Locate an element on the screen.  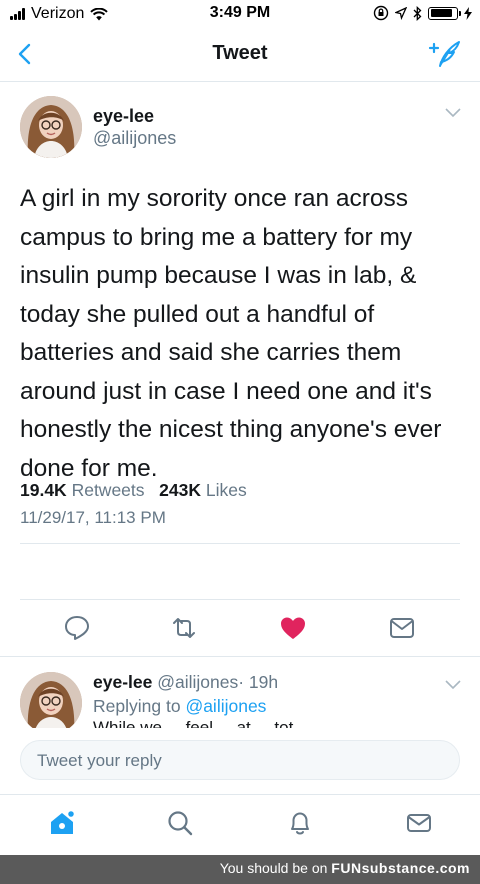
home-icon is located at coordinates (62, 823).